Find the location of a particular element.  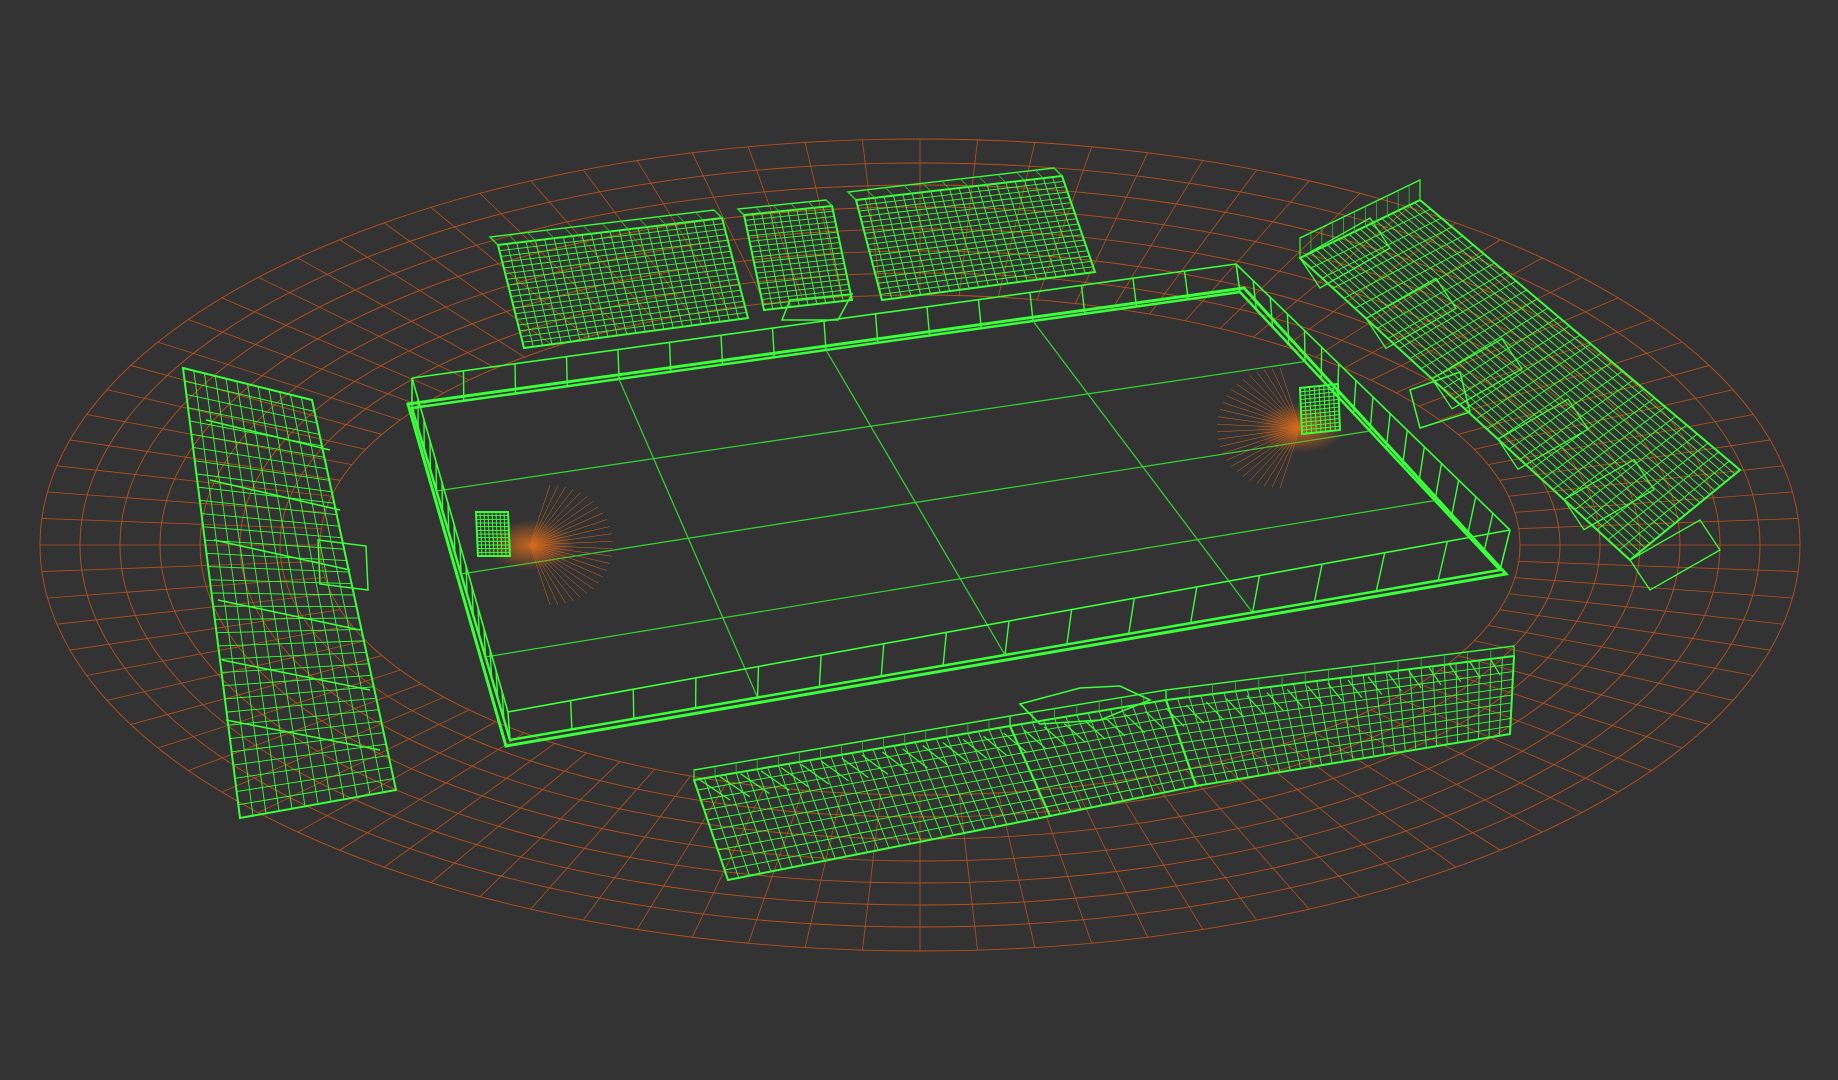

south-stand-mid-face is located at coordinates (1116, 783).